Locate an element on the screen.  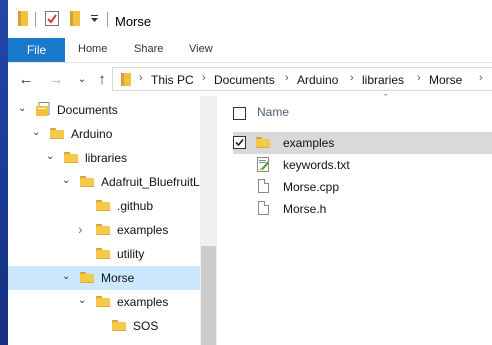
tree-item: ⌄ Adafruit_BluefruitLE_n is located at coordinates (114, 182).